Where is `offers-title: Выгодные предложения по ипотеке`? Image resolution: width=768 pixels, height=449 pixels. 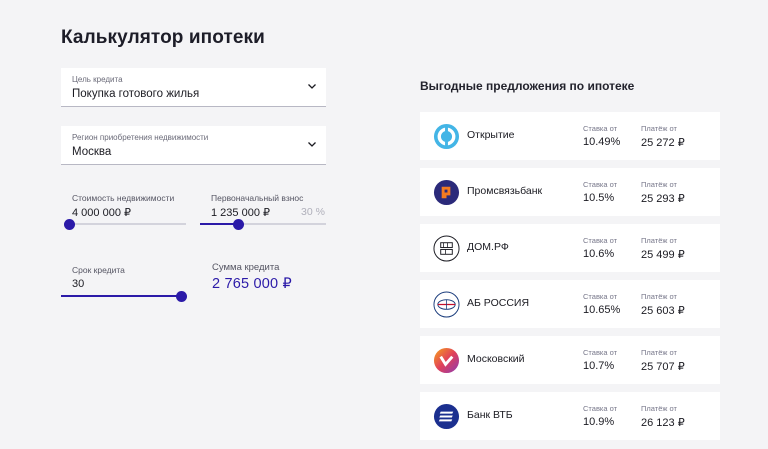
offers-title: Выгодные предложения по ипотеке is located at coordinates (527, 86).